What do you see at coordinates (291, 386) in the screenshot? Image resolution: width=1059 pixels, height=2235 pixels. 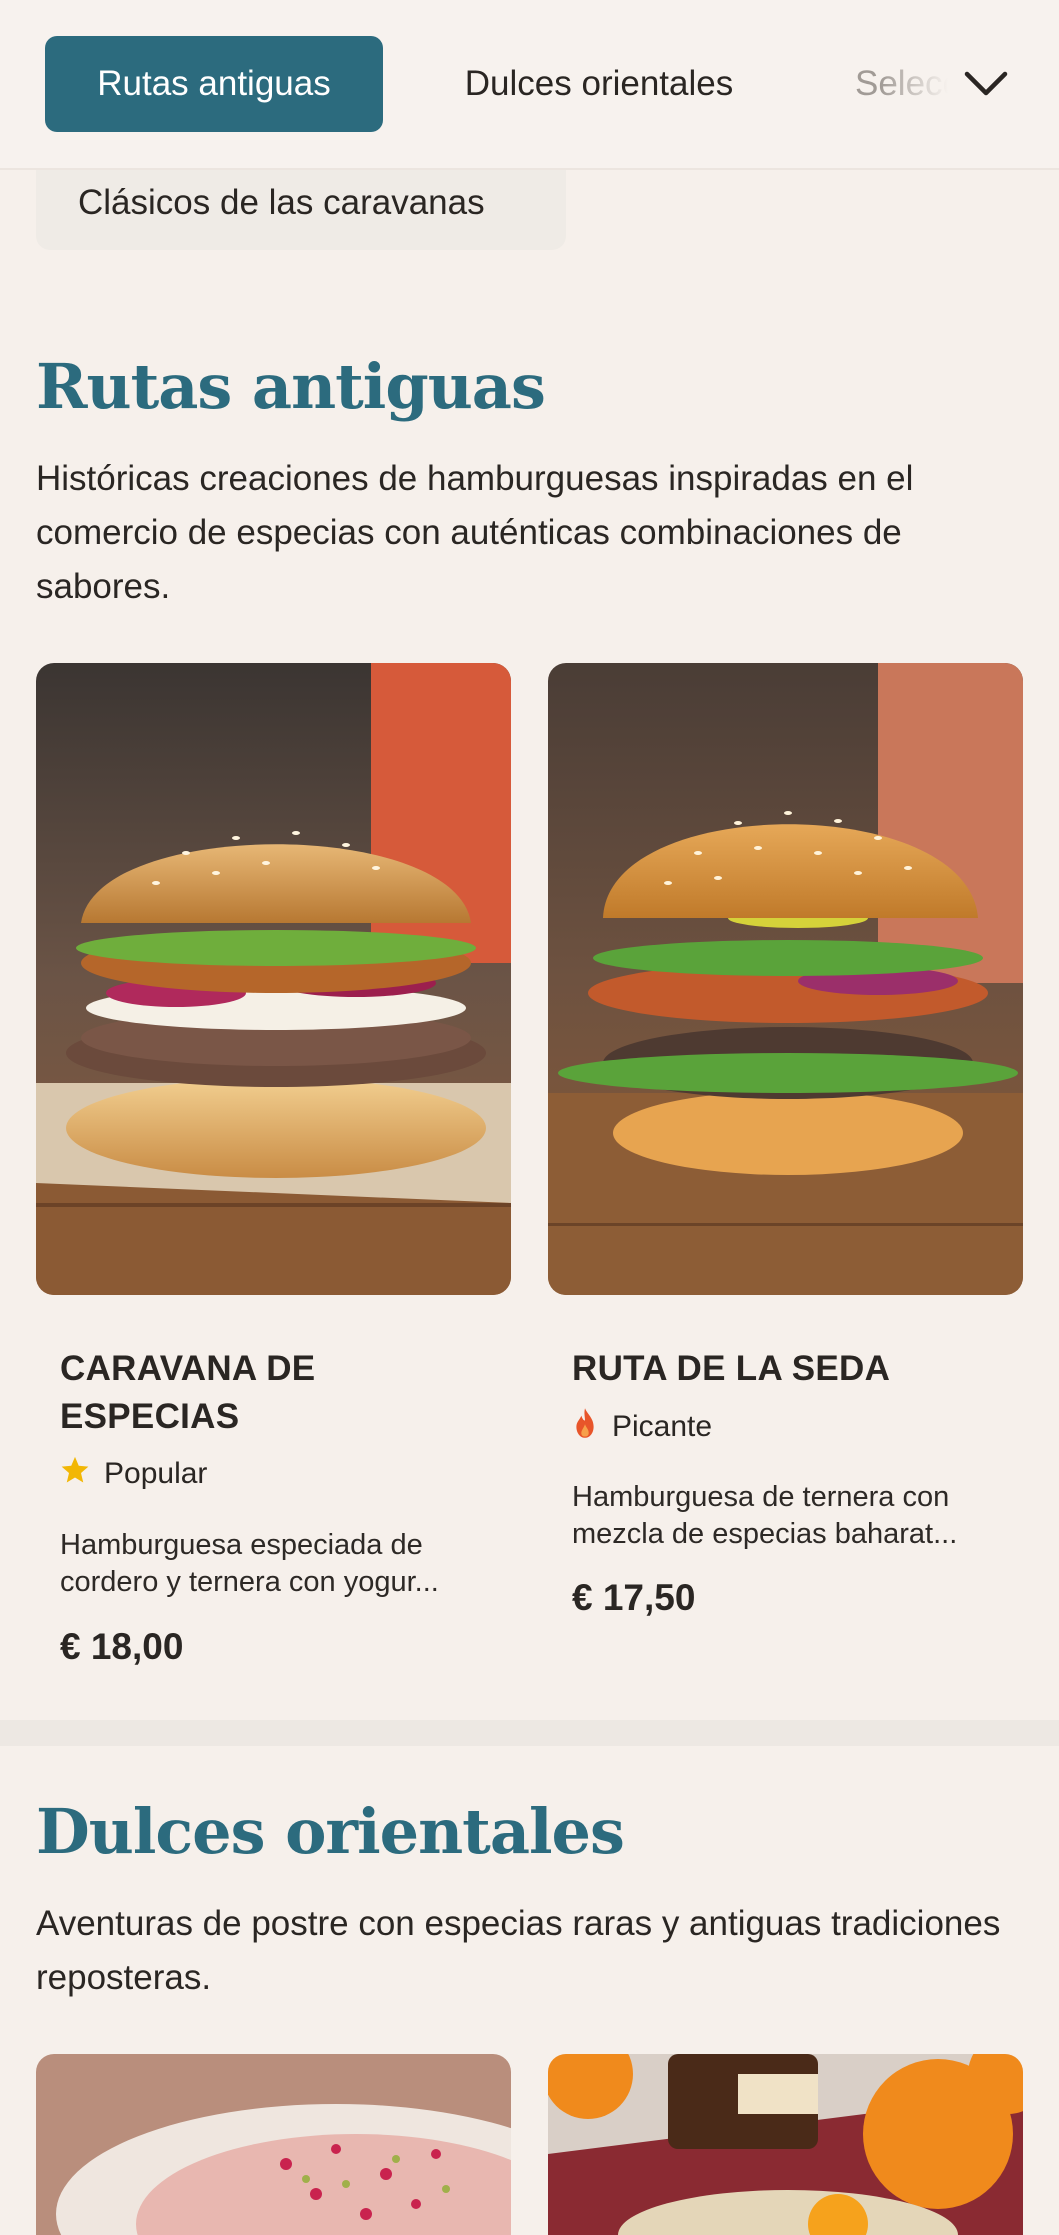 I see `section-title-rutas: Rutas antiguas` at bounding box center [291, 386].